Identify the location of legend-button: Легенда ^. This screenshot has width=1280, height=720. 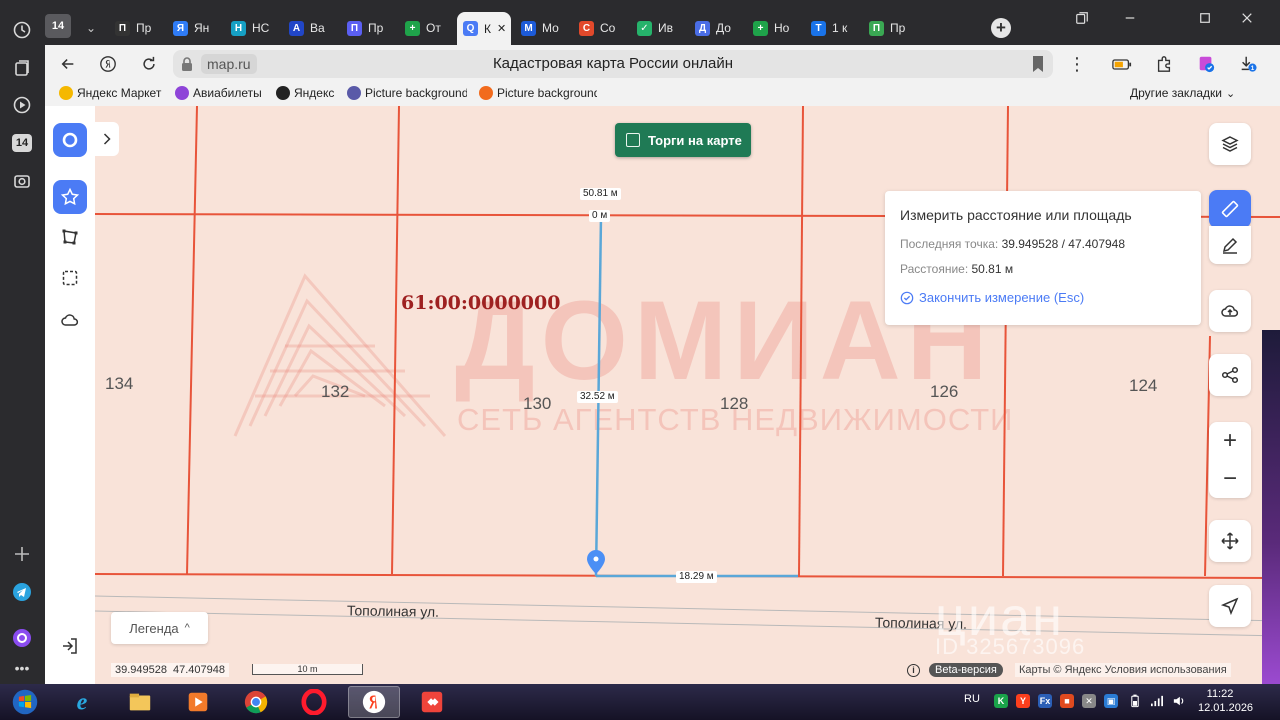
(159, 628).